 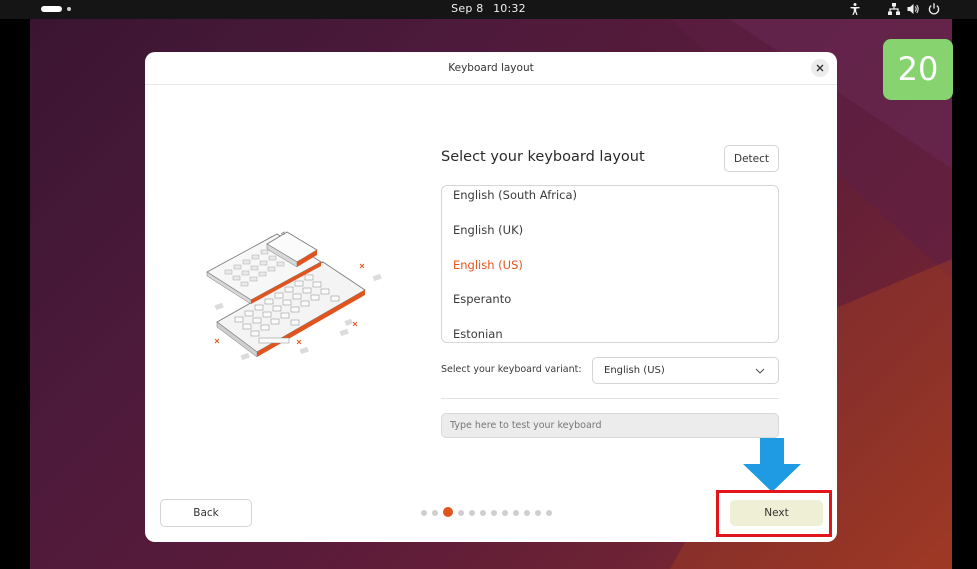 I want to click on close-button, so click(x=820, y=68).